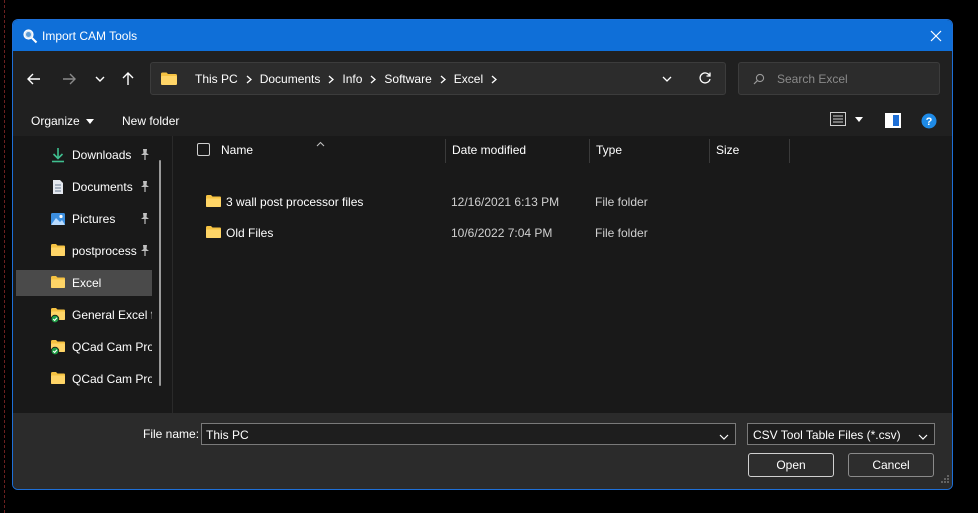 The height and width of the screenshot is (513, 978). What do you see at coordinates (58, 155) in the screenshot?
I see `download-arrow-icon` at bounding box center [58, 155].